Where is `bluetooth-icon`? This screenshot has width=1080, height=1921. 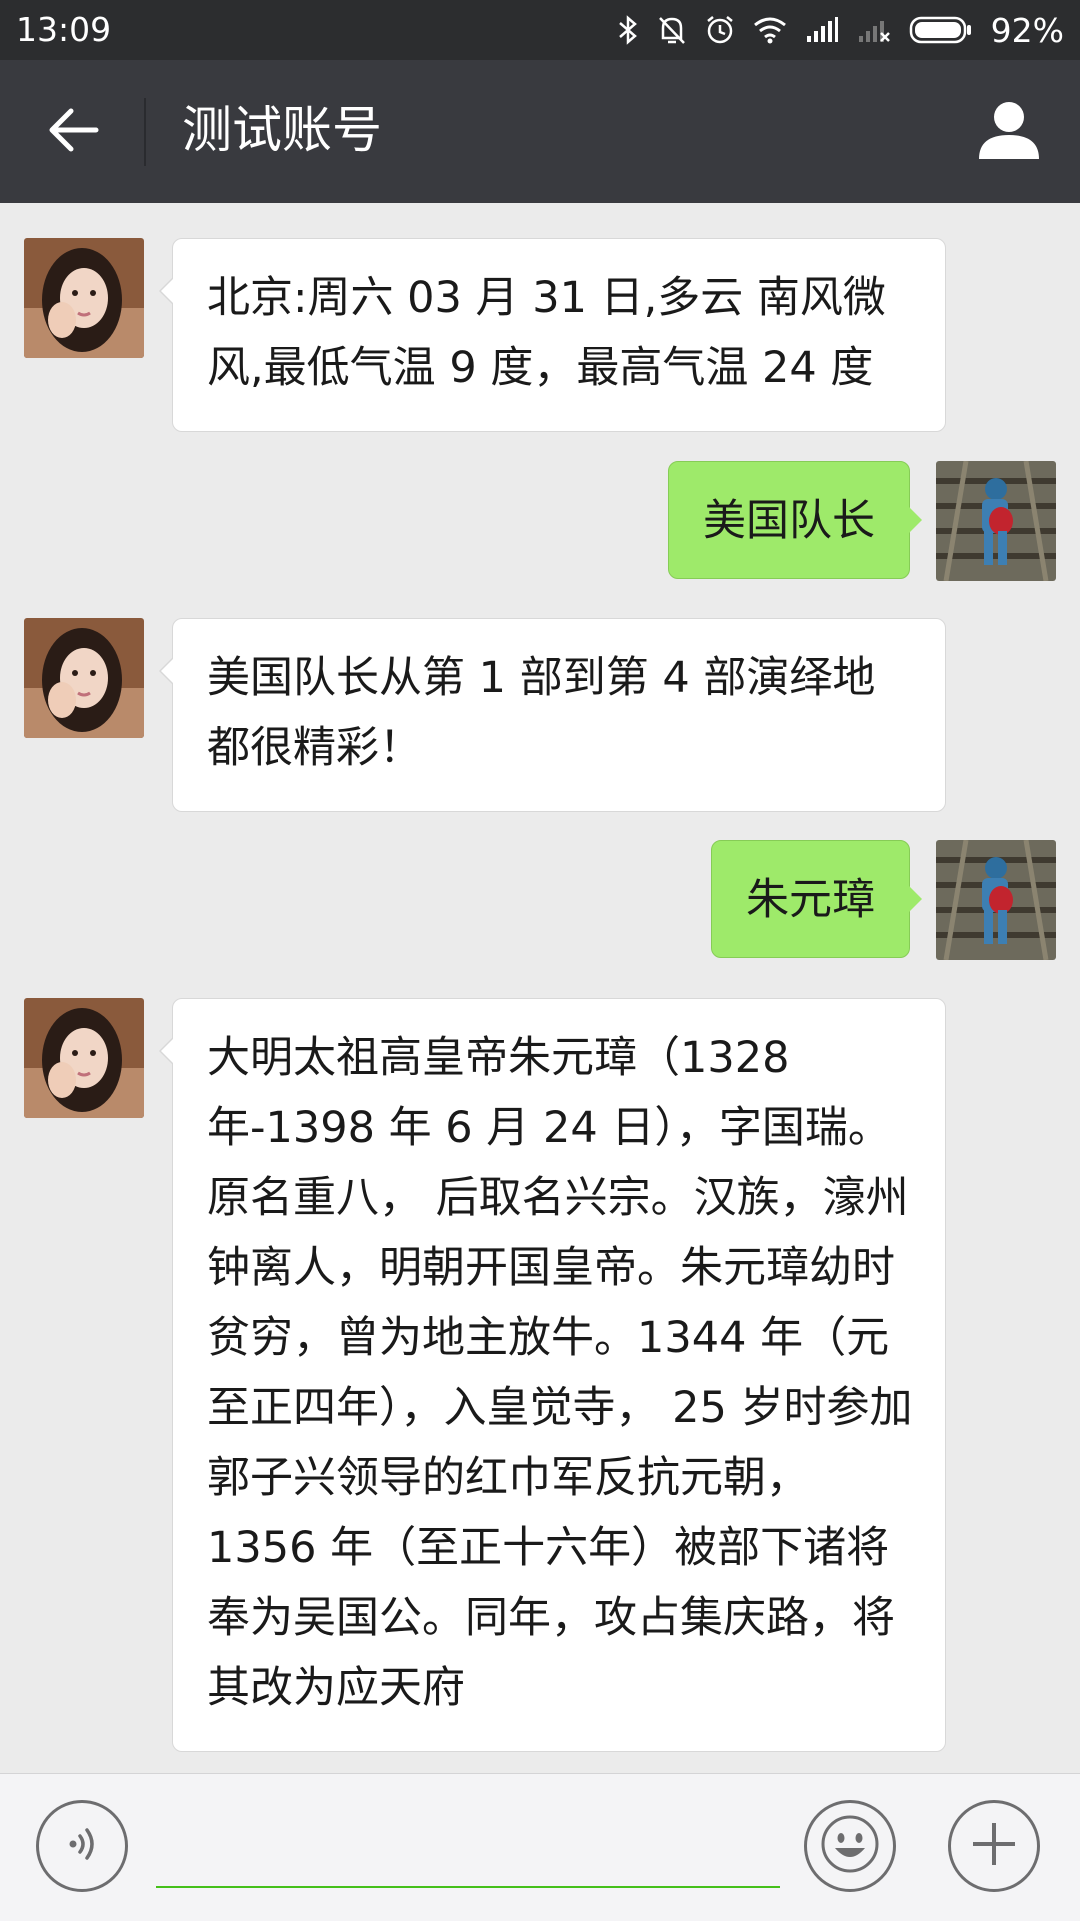
bluetooth-icon is located at coordinates (628, 30).